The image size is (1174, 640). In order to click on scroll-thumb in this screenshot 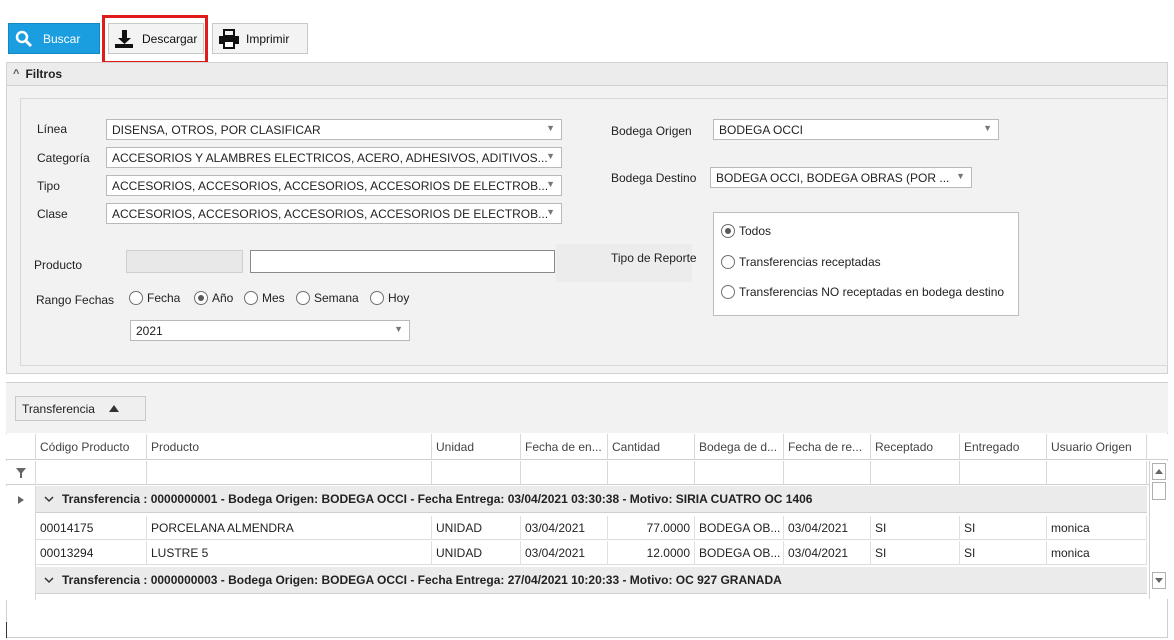, I will do `click(1159, 491)`.